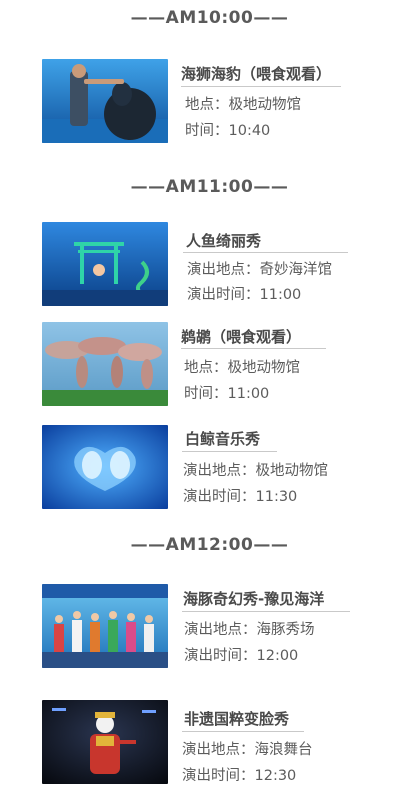 The image size is (419, 805). I want to click on show-card-face-changing: 非遗国粹变脸秀 演出地点：海浪舞台 演出时间：12:30, so click(209, 745).